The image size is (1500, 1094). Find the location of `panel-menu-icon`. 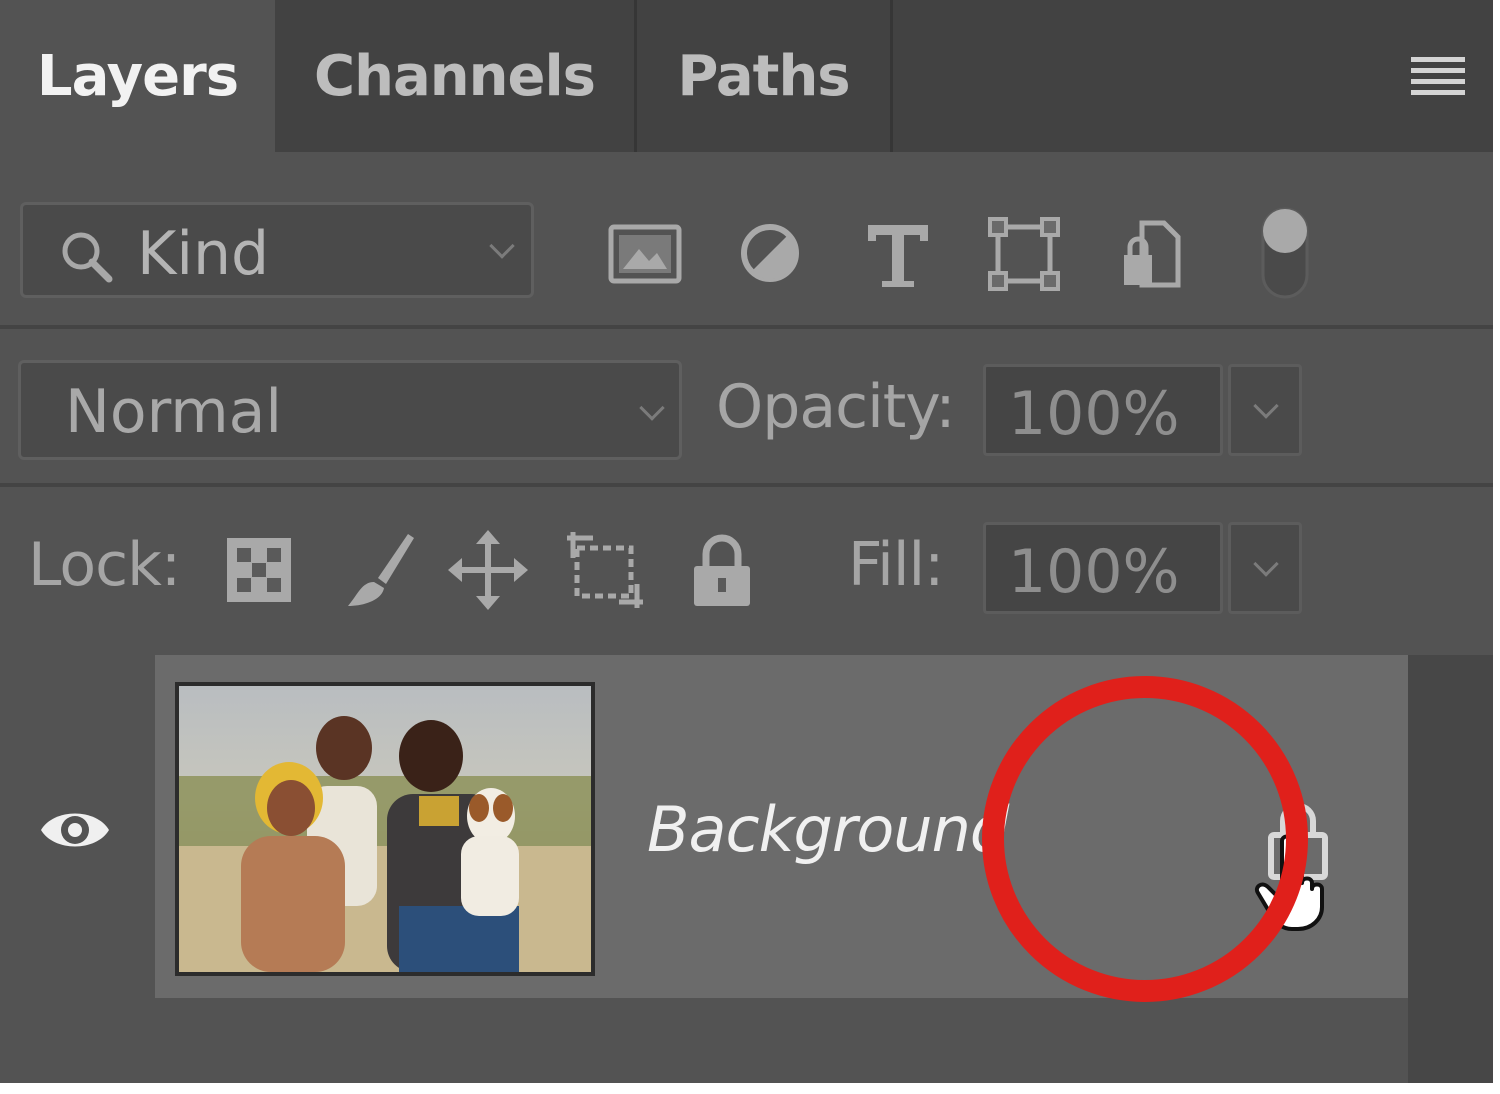

panel-menu-icon is located at coordinates (1438, 77).